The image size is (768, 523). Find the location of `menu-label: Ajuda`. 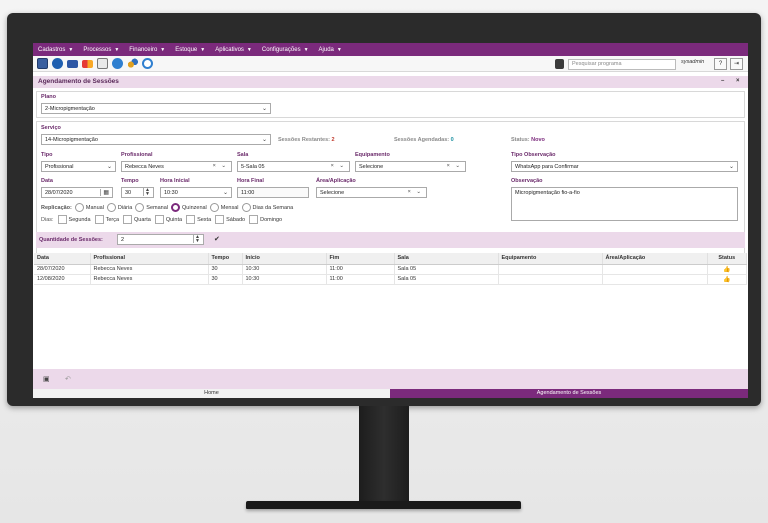

menu-label: Ajuda is located at coordinates (326, 49).